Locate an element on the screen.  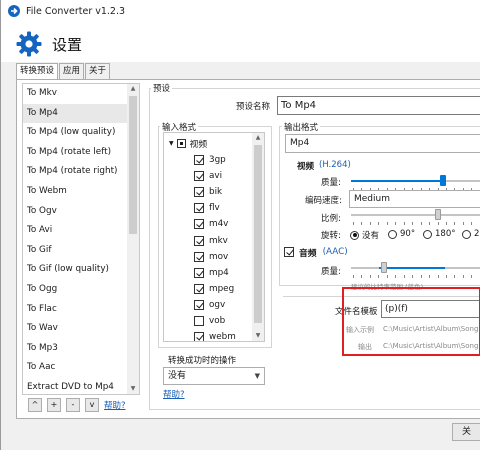
preset-list-item: To Gif is located at coordinates (81, 251).